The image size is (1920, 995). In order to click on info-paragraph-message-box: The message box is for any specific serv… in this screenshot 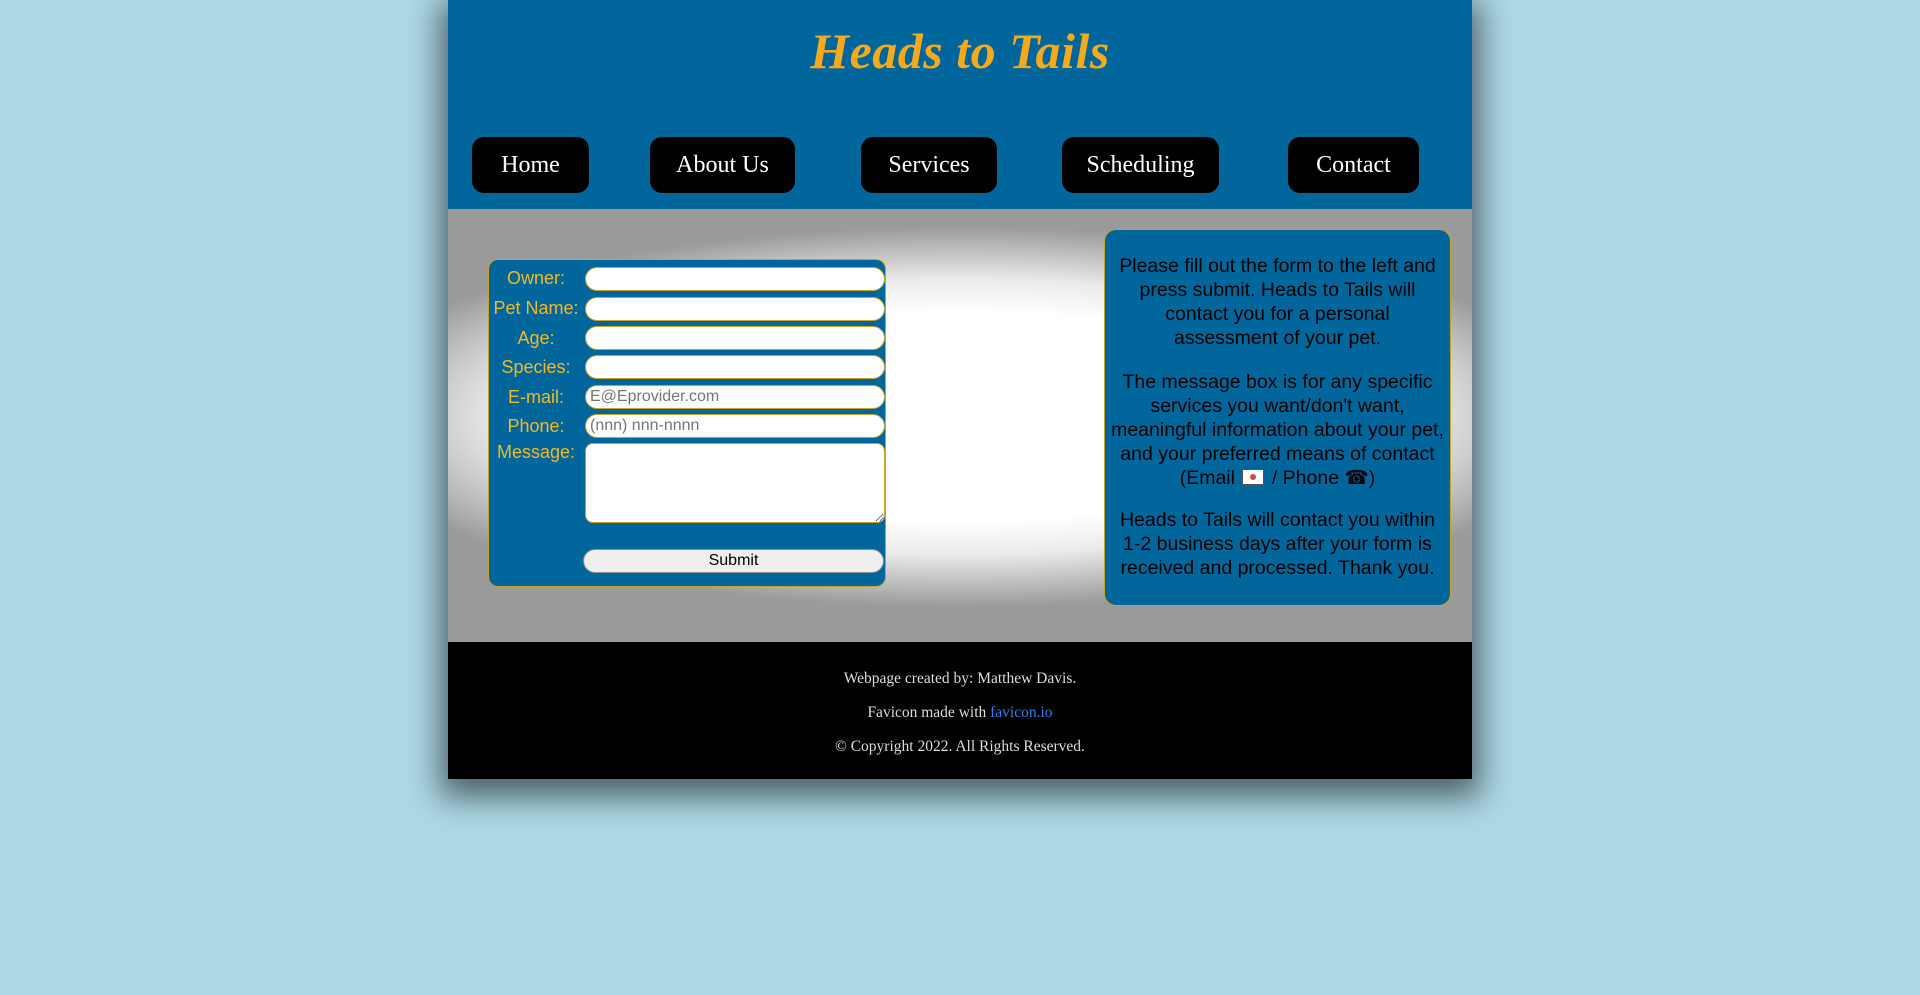, I will do `click(1277, 430)`.